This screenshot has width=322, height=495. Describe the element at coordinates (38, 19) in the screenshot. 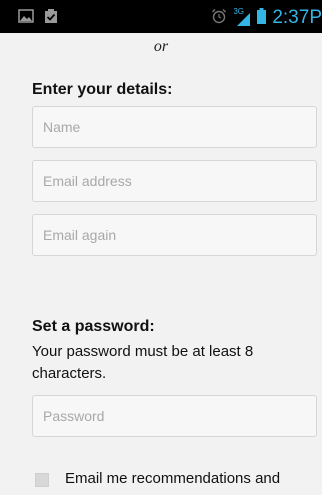

I see `status-bar-left` at that location.